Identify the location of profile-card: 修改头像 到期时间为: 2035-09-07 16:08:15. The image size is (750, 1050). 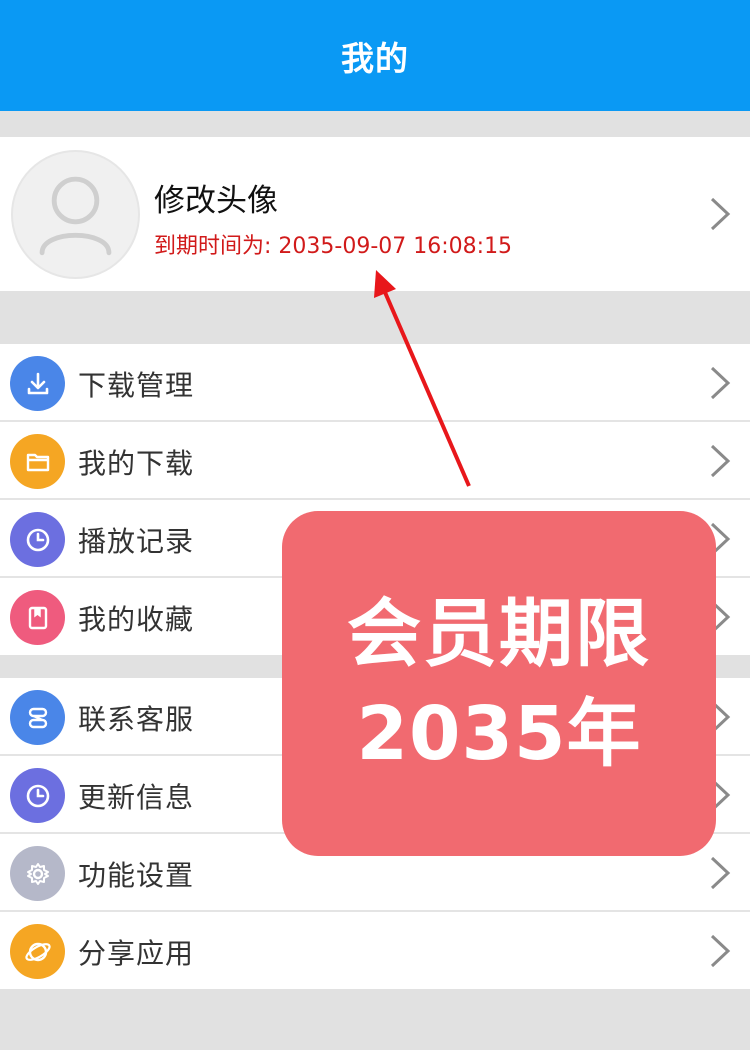
(375, 214).